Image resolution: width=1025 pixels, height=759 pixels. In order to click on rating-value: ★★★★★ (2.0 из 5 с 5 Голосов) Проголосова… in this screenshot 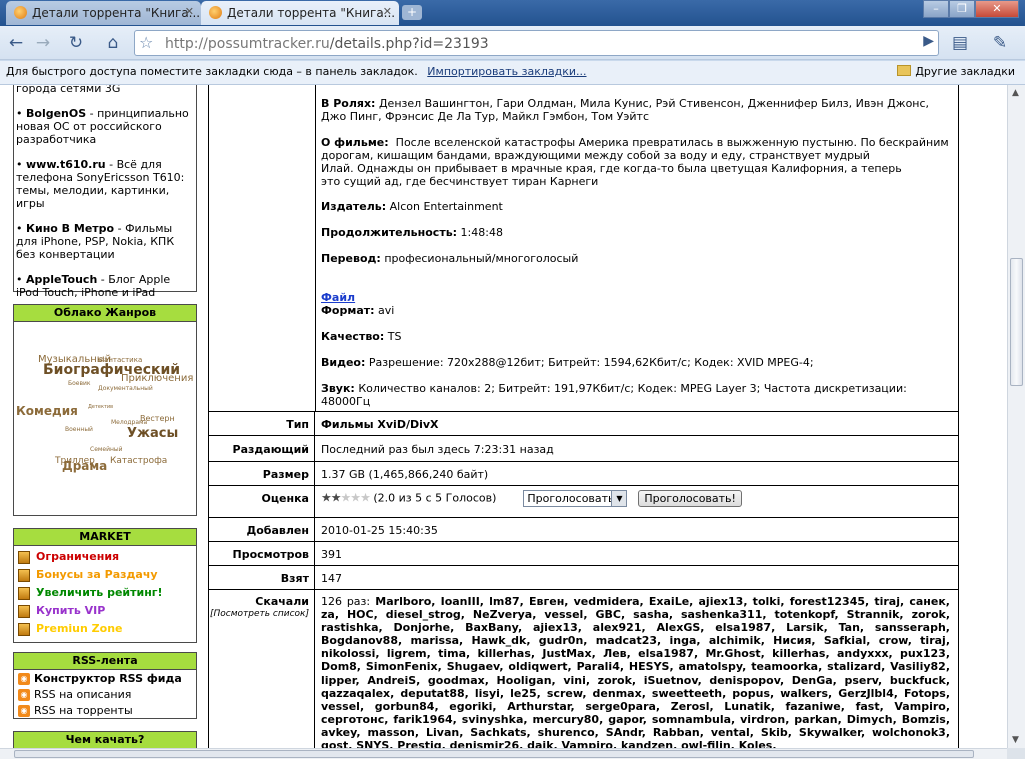, I will do `click(636, 498)`.